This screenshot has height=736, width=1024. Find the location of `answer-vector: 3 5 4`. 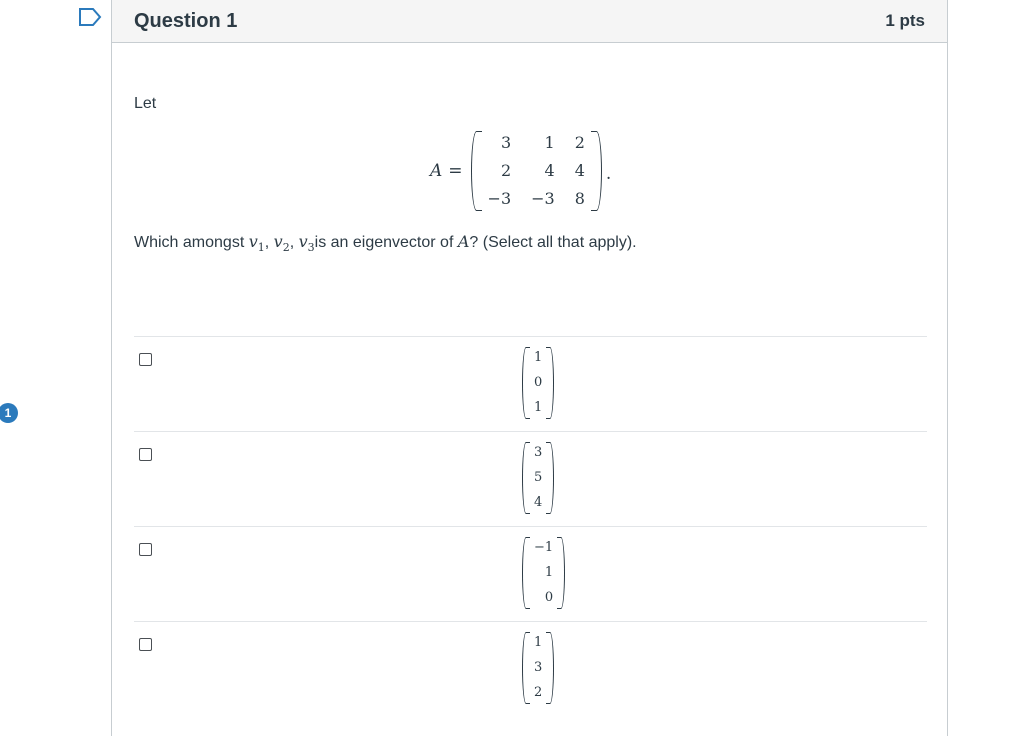

answer-vector: 3 5 4 is located at coordinates (538, 478).